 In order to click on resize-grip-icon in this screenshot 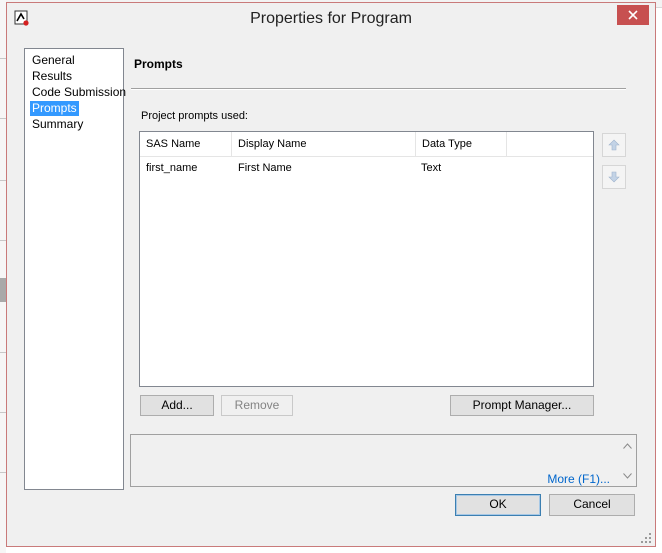, I will do `click(646, 537)`.